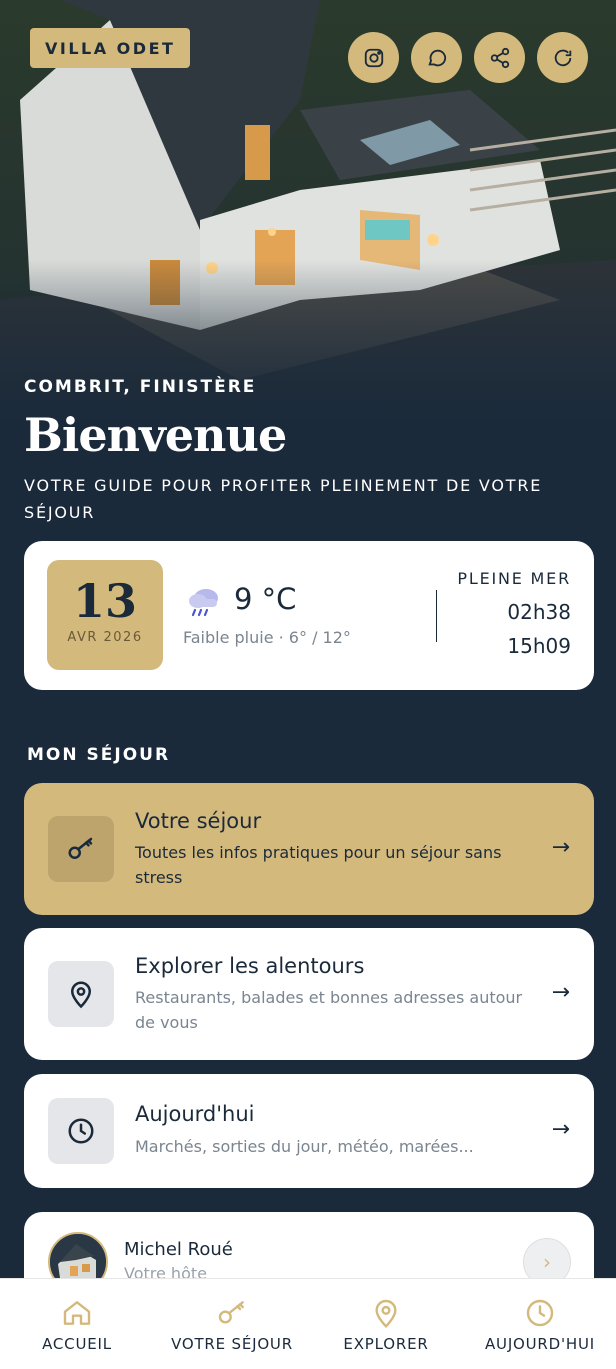 Image resolution: width=616 pixels, height=1369 pixels. I want to click on nav-label: AUJOURD'HUI, so click(540, 1344).